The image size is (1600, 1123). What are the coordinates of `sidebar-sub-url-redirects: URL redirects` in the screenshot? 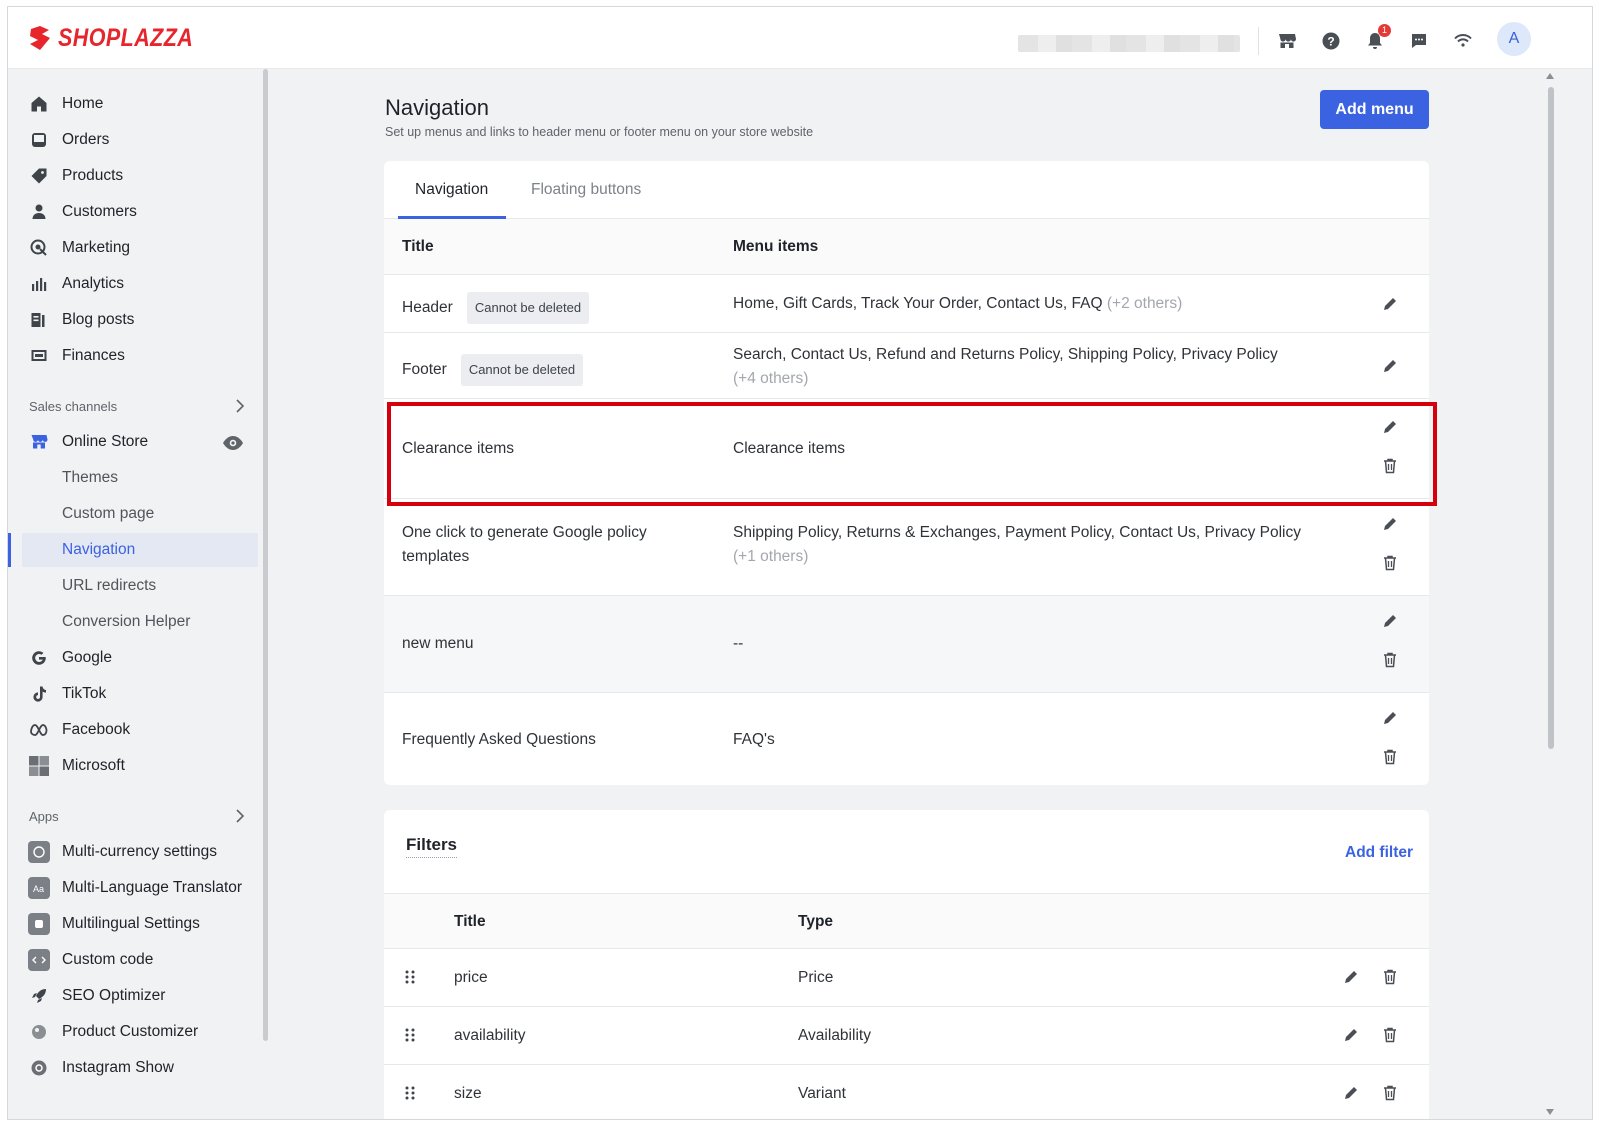 It's located at (140, 586).